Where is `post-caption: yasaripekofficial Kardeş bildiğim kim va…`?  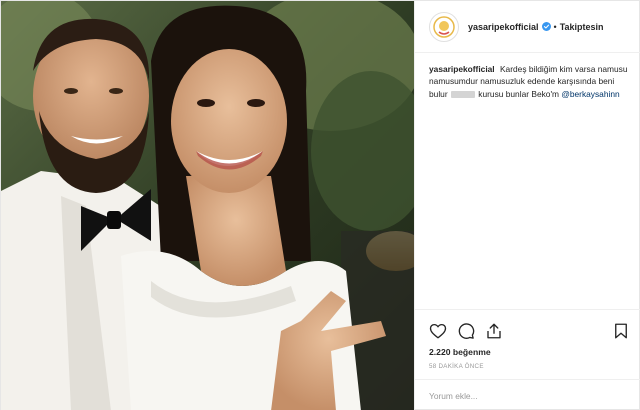 post-caption: yasaripekofficial Kardeş bildiğim kim va… is located at coordinates (529, 81).